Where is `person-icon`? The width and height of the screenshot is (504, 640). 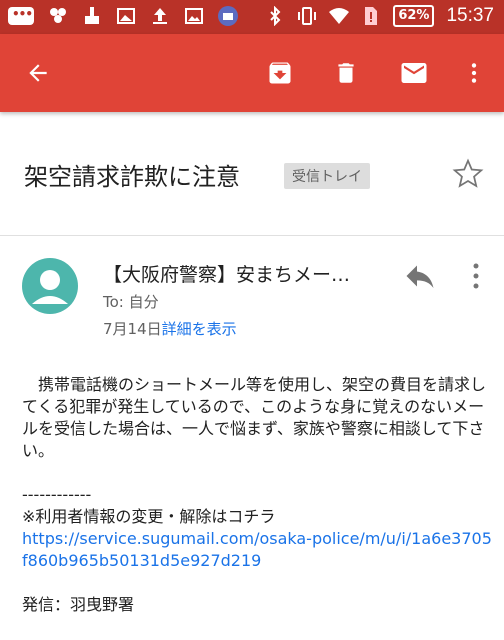
person-icon is located at coordinates (50, 287).